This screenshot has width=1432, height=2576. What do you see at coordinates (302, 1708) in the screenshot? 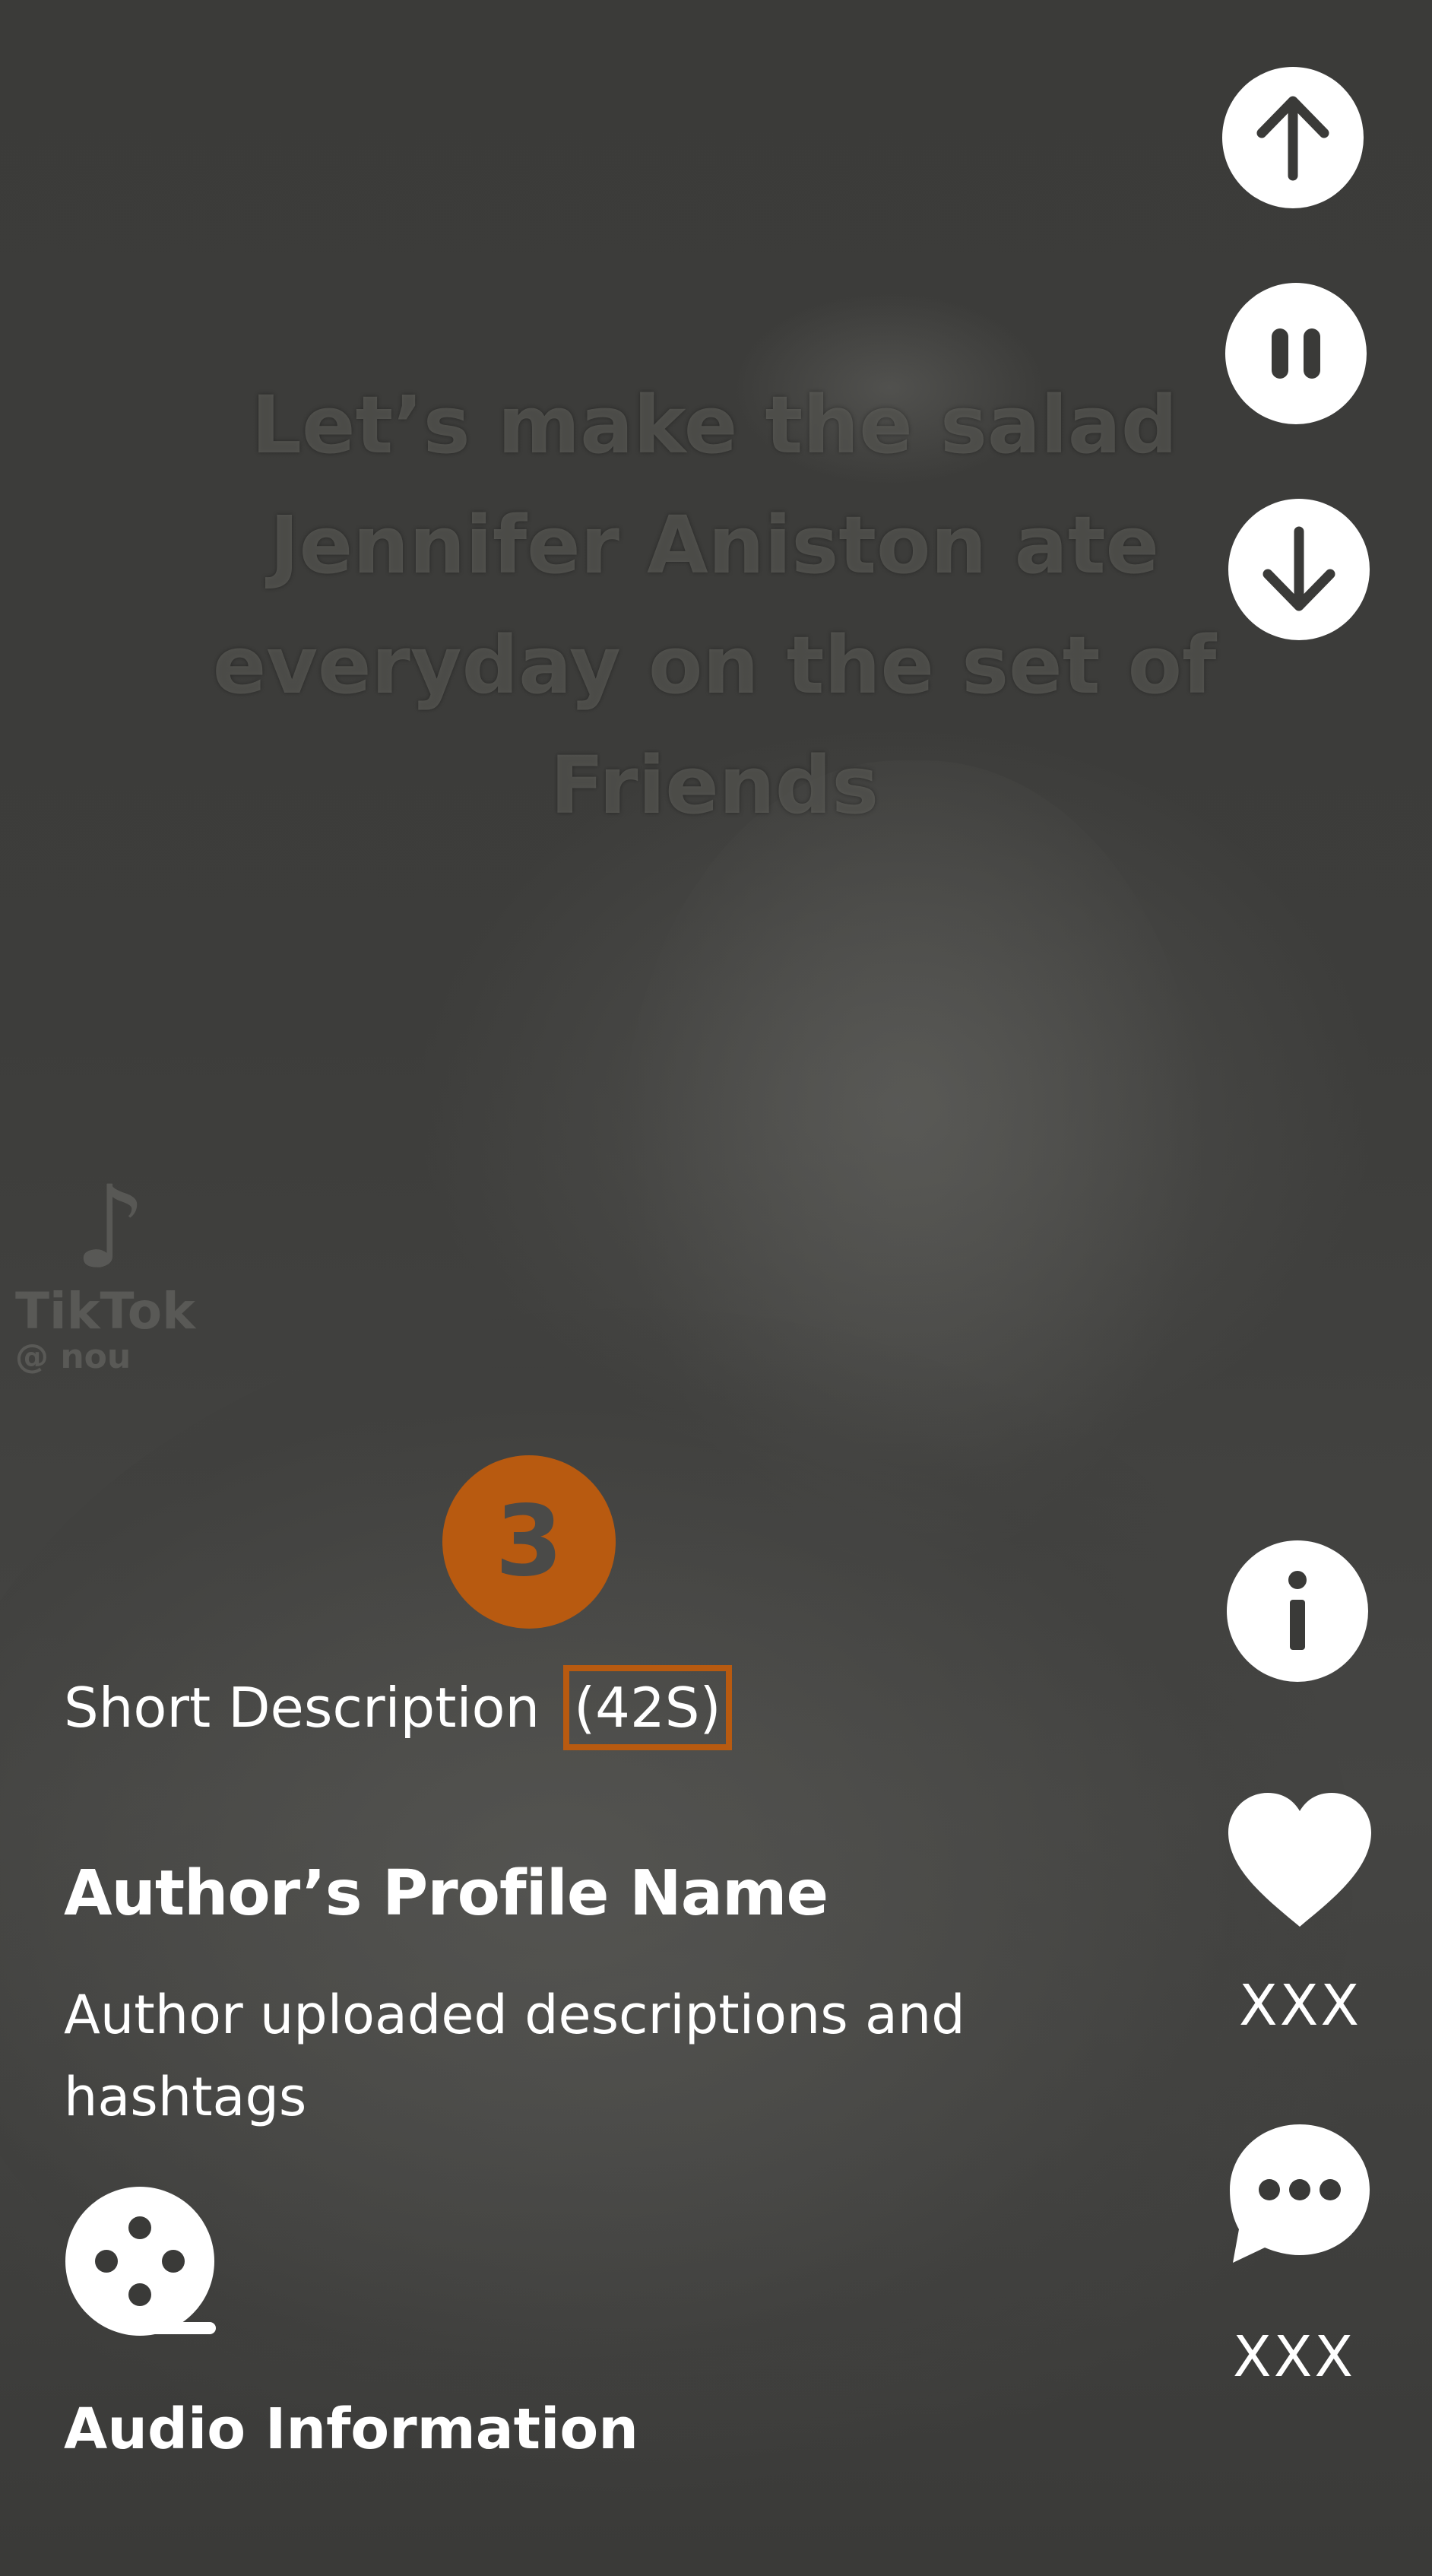
I see `short-description-label: Short Description` at bounding box center [302, 1708].